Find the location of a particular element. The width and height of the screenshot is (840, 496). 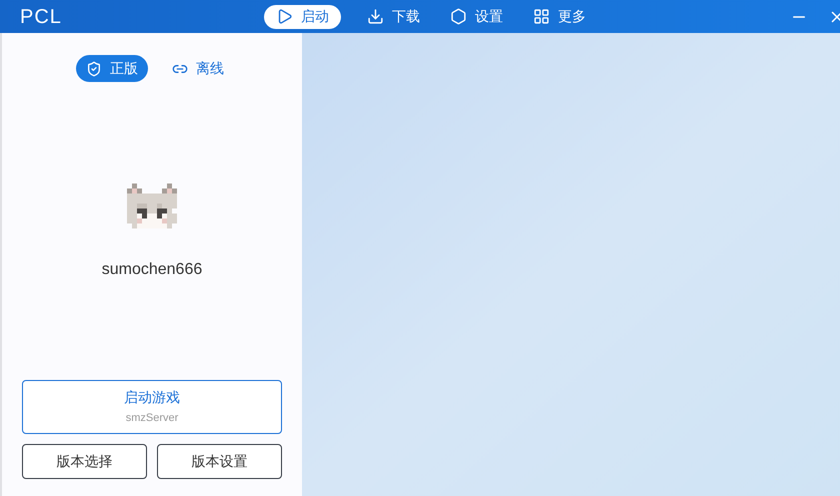

login-mode-tab: 正版 is located at coordinates (112, 68).